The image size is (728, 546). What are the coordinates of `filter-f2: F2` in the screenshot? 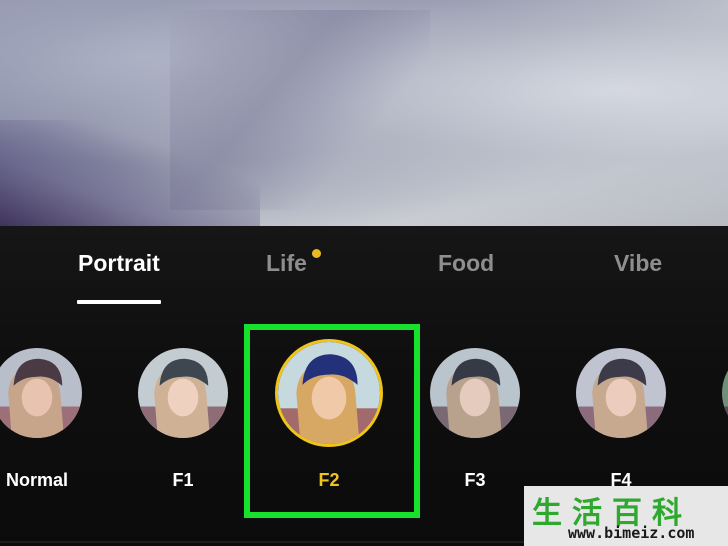 It's located at (329, 415).